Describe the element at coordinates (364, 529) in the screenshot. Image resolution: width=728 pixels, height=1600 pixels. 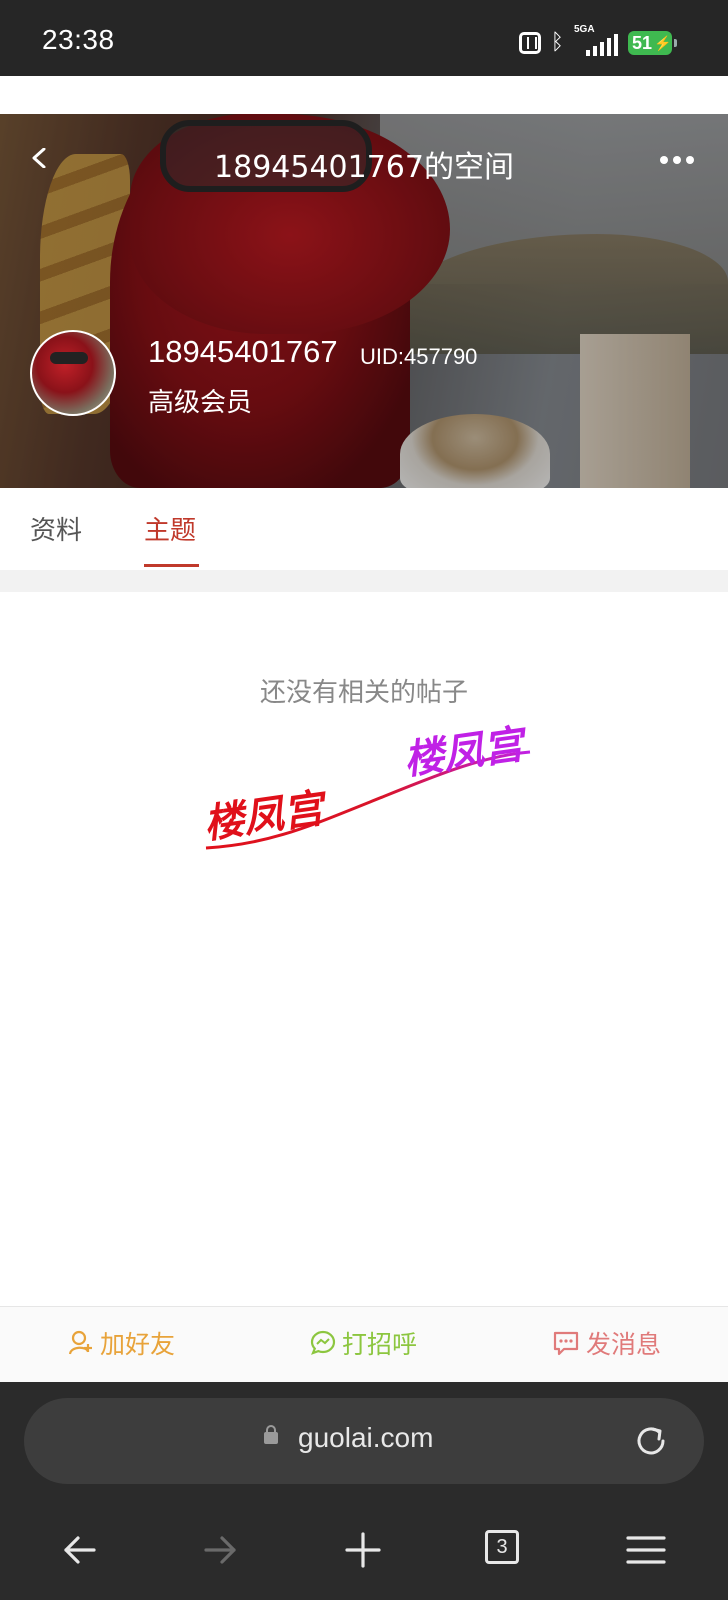
I see `tab-bar: 资料 主题` at that location.